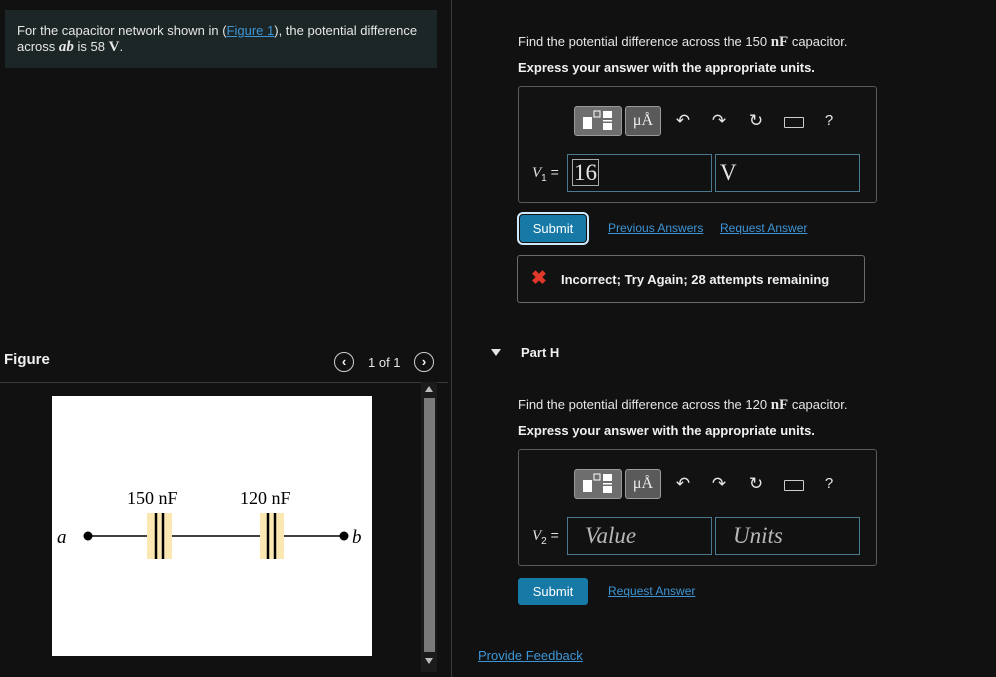  I want to click on node-label-b: b, so click(357, 537).